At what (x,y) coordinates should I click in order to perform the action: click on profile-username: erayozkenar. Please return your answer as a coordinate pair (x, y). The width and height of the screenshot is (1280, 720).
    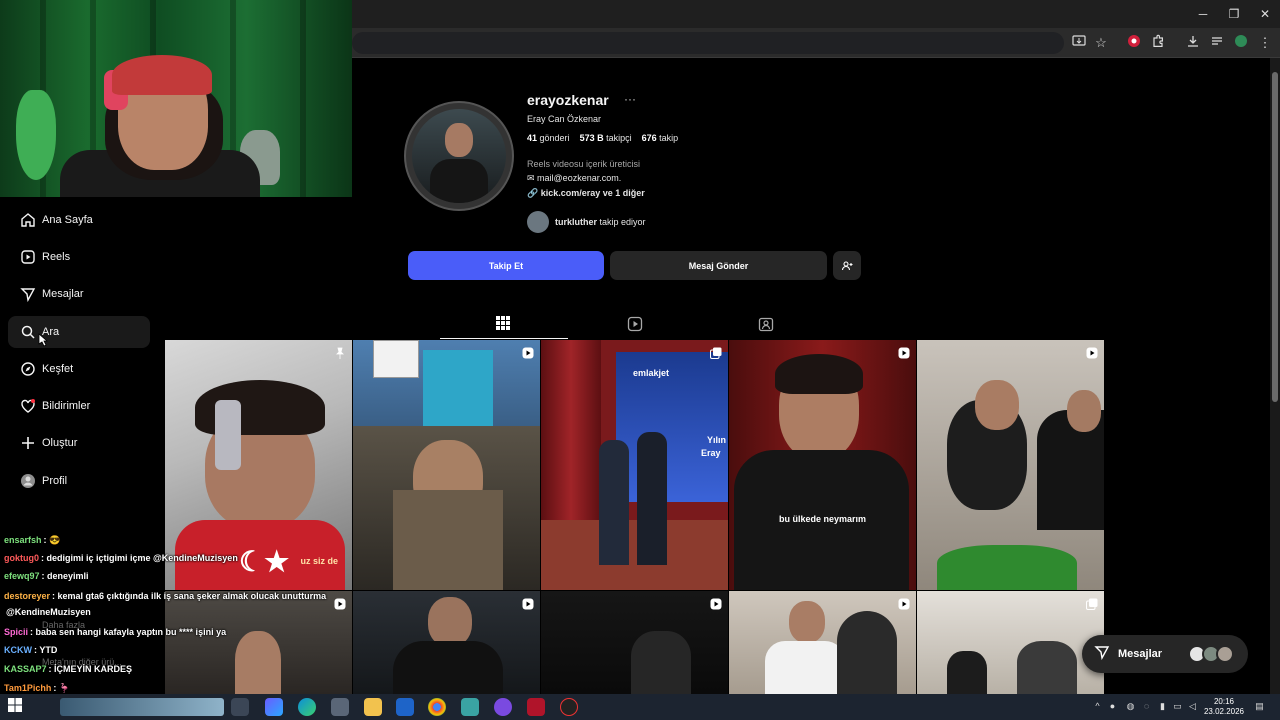
    Looking at the image, I should click on (568, 100).